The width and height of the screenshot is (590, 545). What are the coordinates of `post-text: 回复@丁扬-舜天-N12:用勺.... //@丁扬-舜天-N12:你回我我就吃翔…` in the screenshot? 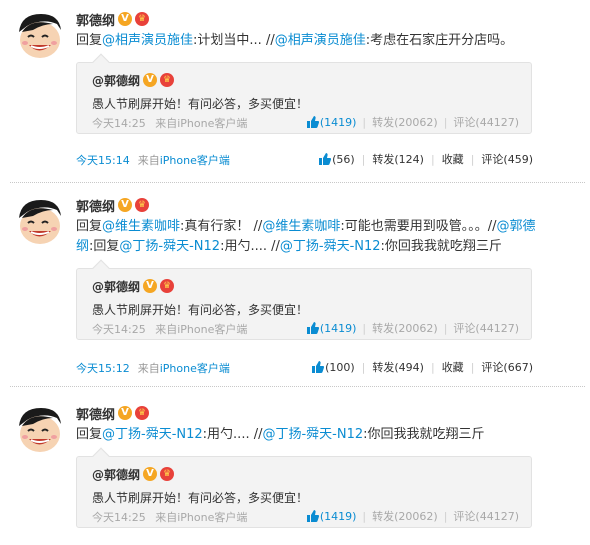 It's located at (307, 435).